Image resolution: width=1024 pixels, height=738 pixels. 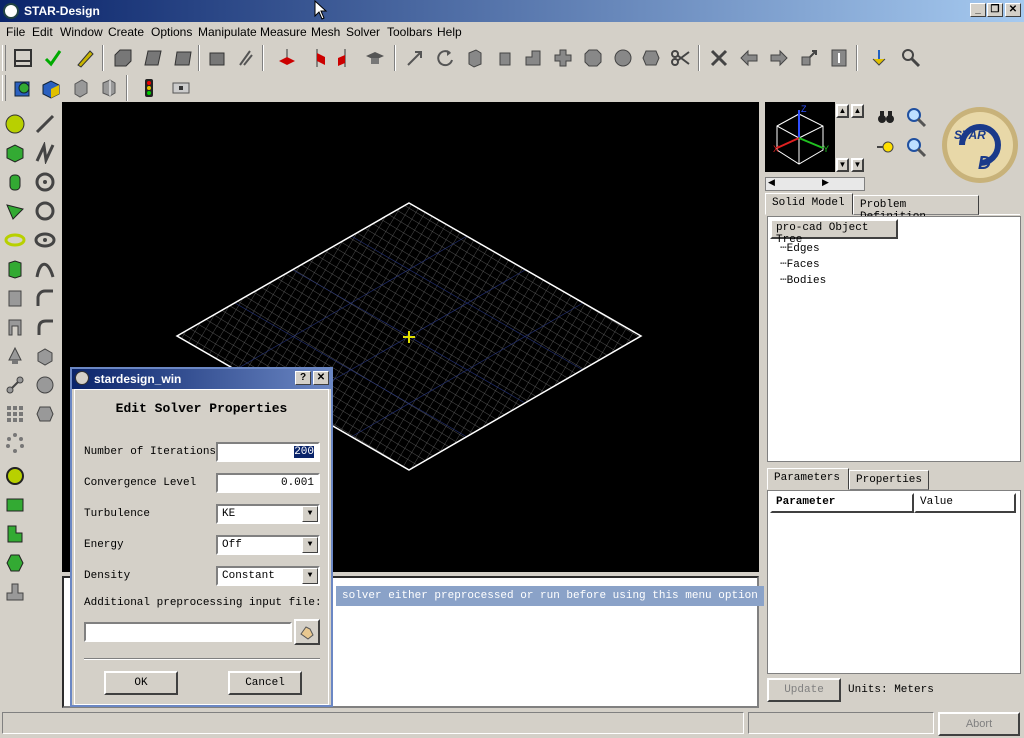 What do you see at coordinates (183, 58) in the screenshot?
I see `shape-b-icon` at bounding box center [183, 58].